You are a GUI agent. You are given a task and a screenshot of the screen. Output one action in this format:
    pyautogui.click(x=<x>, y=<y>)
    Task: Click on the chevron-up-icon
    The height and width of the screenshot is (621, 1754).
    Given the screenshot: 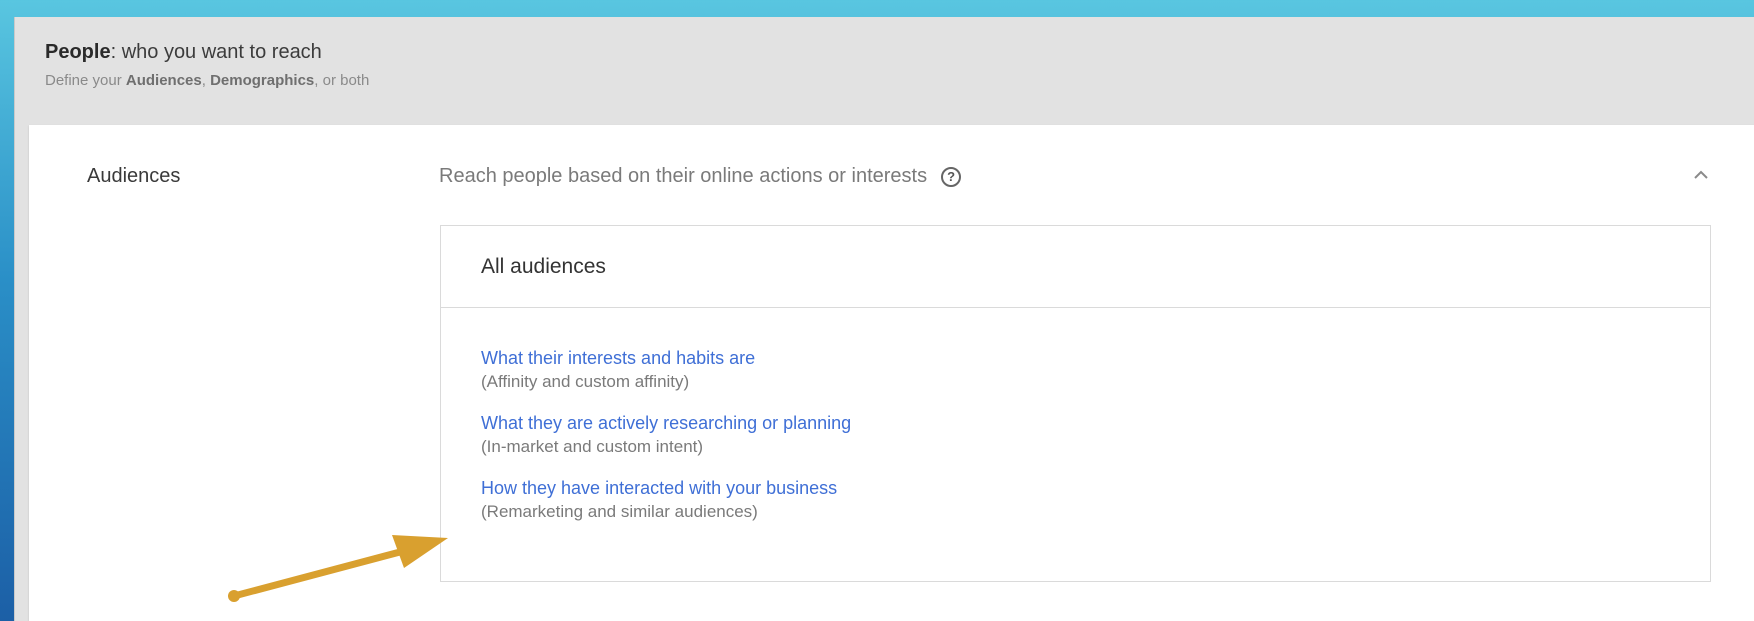 What is the action you would take?
    pyautogui.click(x=1701, y=175)
    